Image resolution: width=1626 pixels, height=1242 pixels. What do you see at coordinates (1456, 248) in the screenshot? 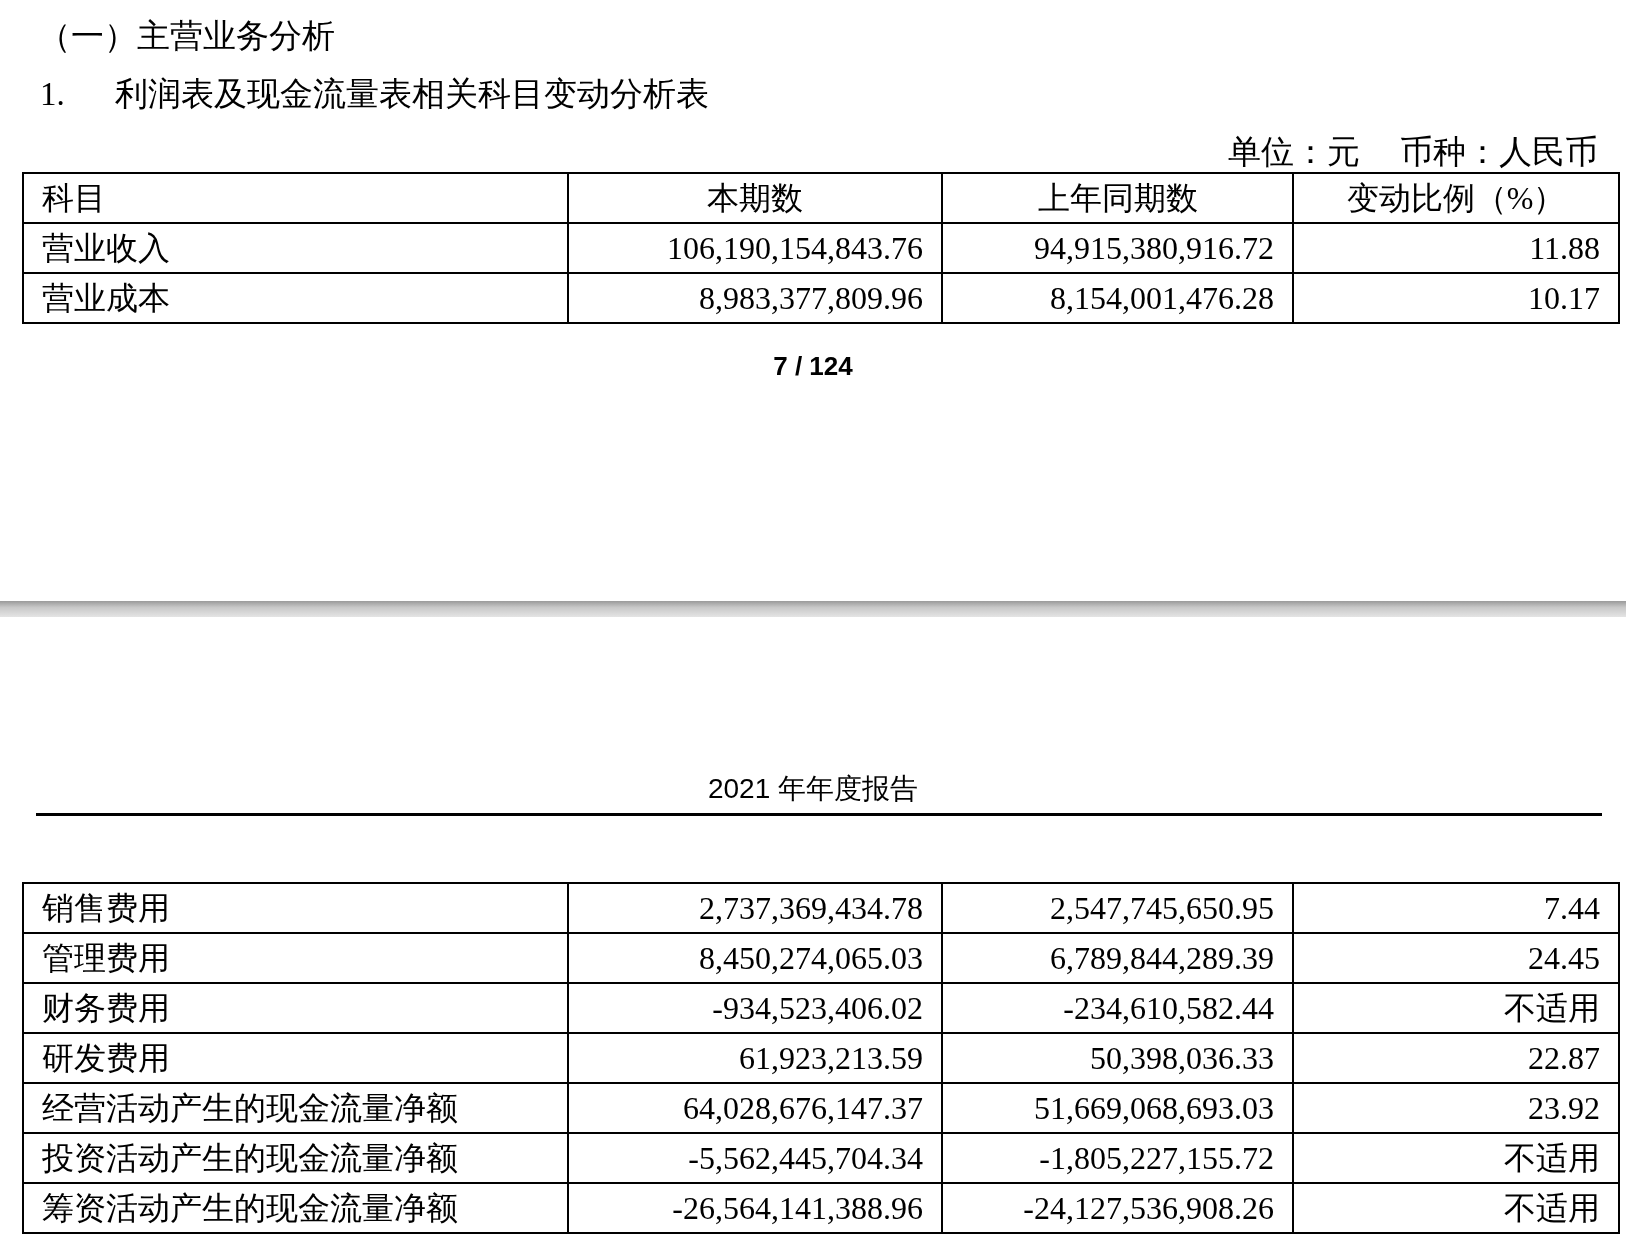
I see `table-cell: 11.88` at bounding box center [1456, 248].